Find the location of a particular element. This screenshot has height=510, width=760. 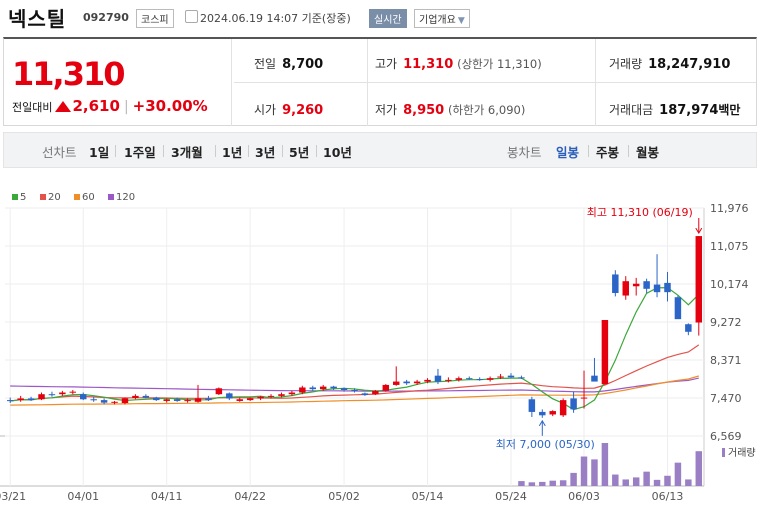

volume-label: 거래량 is located at coordinates (742, 453).